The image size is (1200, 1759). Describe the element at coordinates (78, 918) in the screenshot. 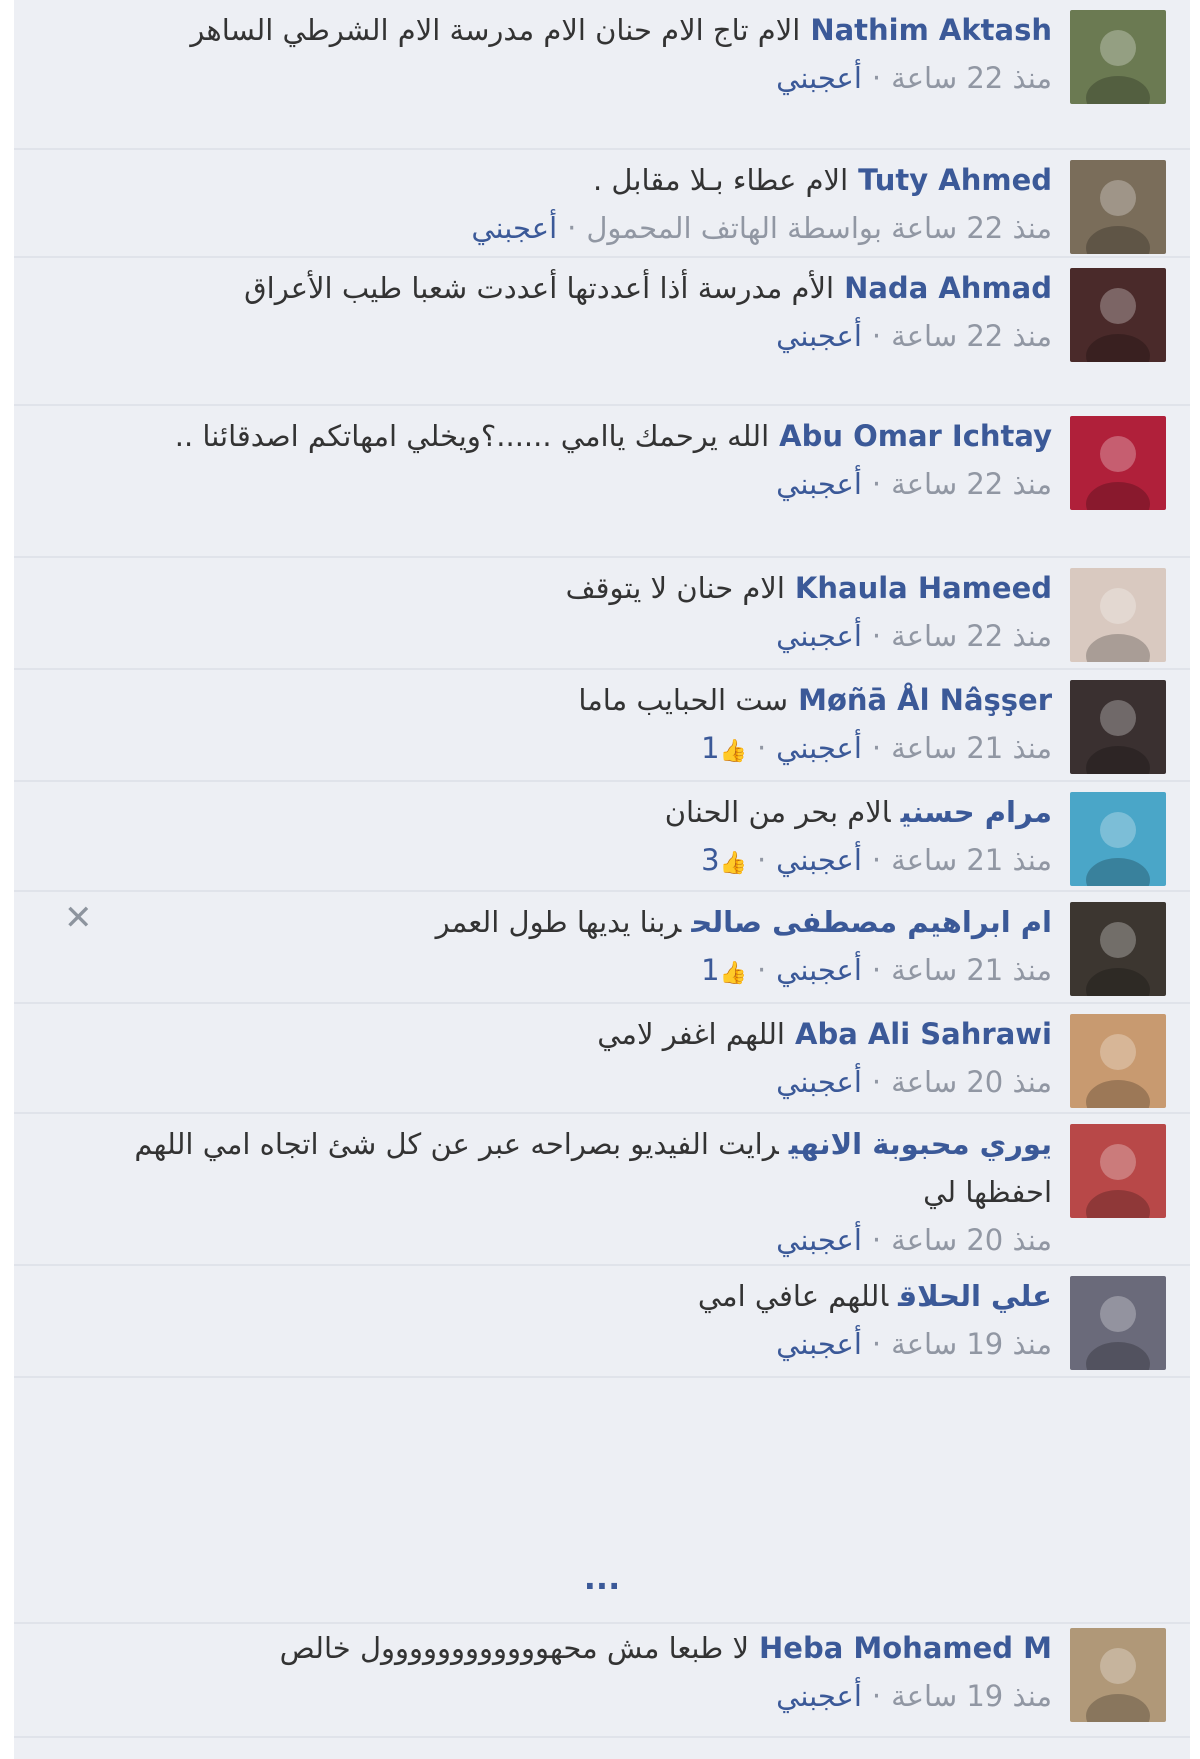

I see `close-icon: ✕` at that location.